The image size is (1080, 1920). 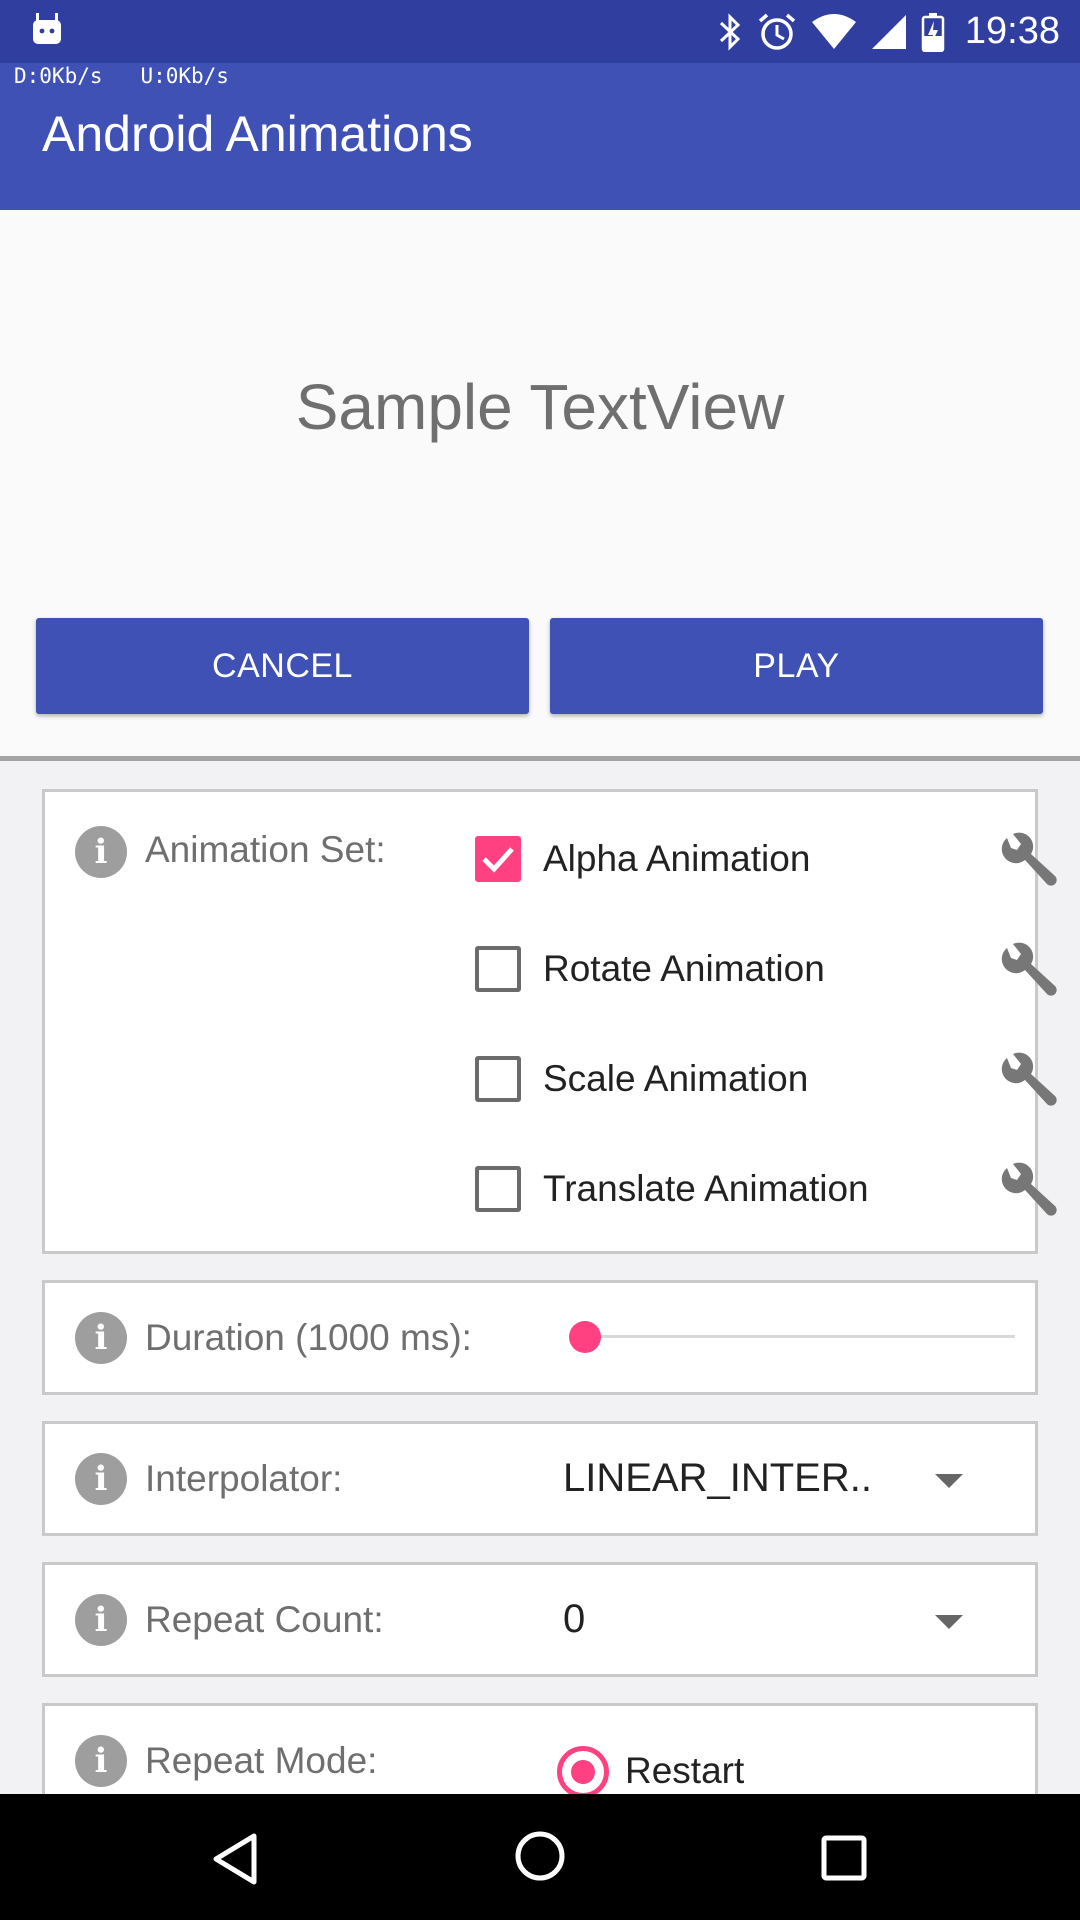 What do you see at coordinates (540, 407) in the screenshot?
I see `sample-textview: Sample TextView` at bounding box center [540, 407].